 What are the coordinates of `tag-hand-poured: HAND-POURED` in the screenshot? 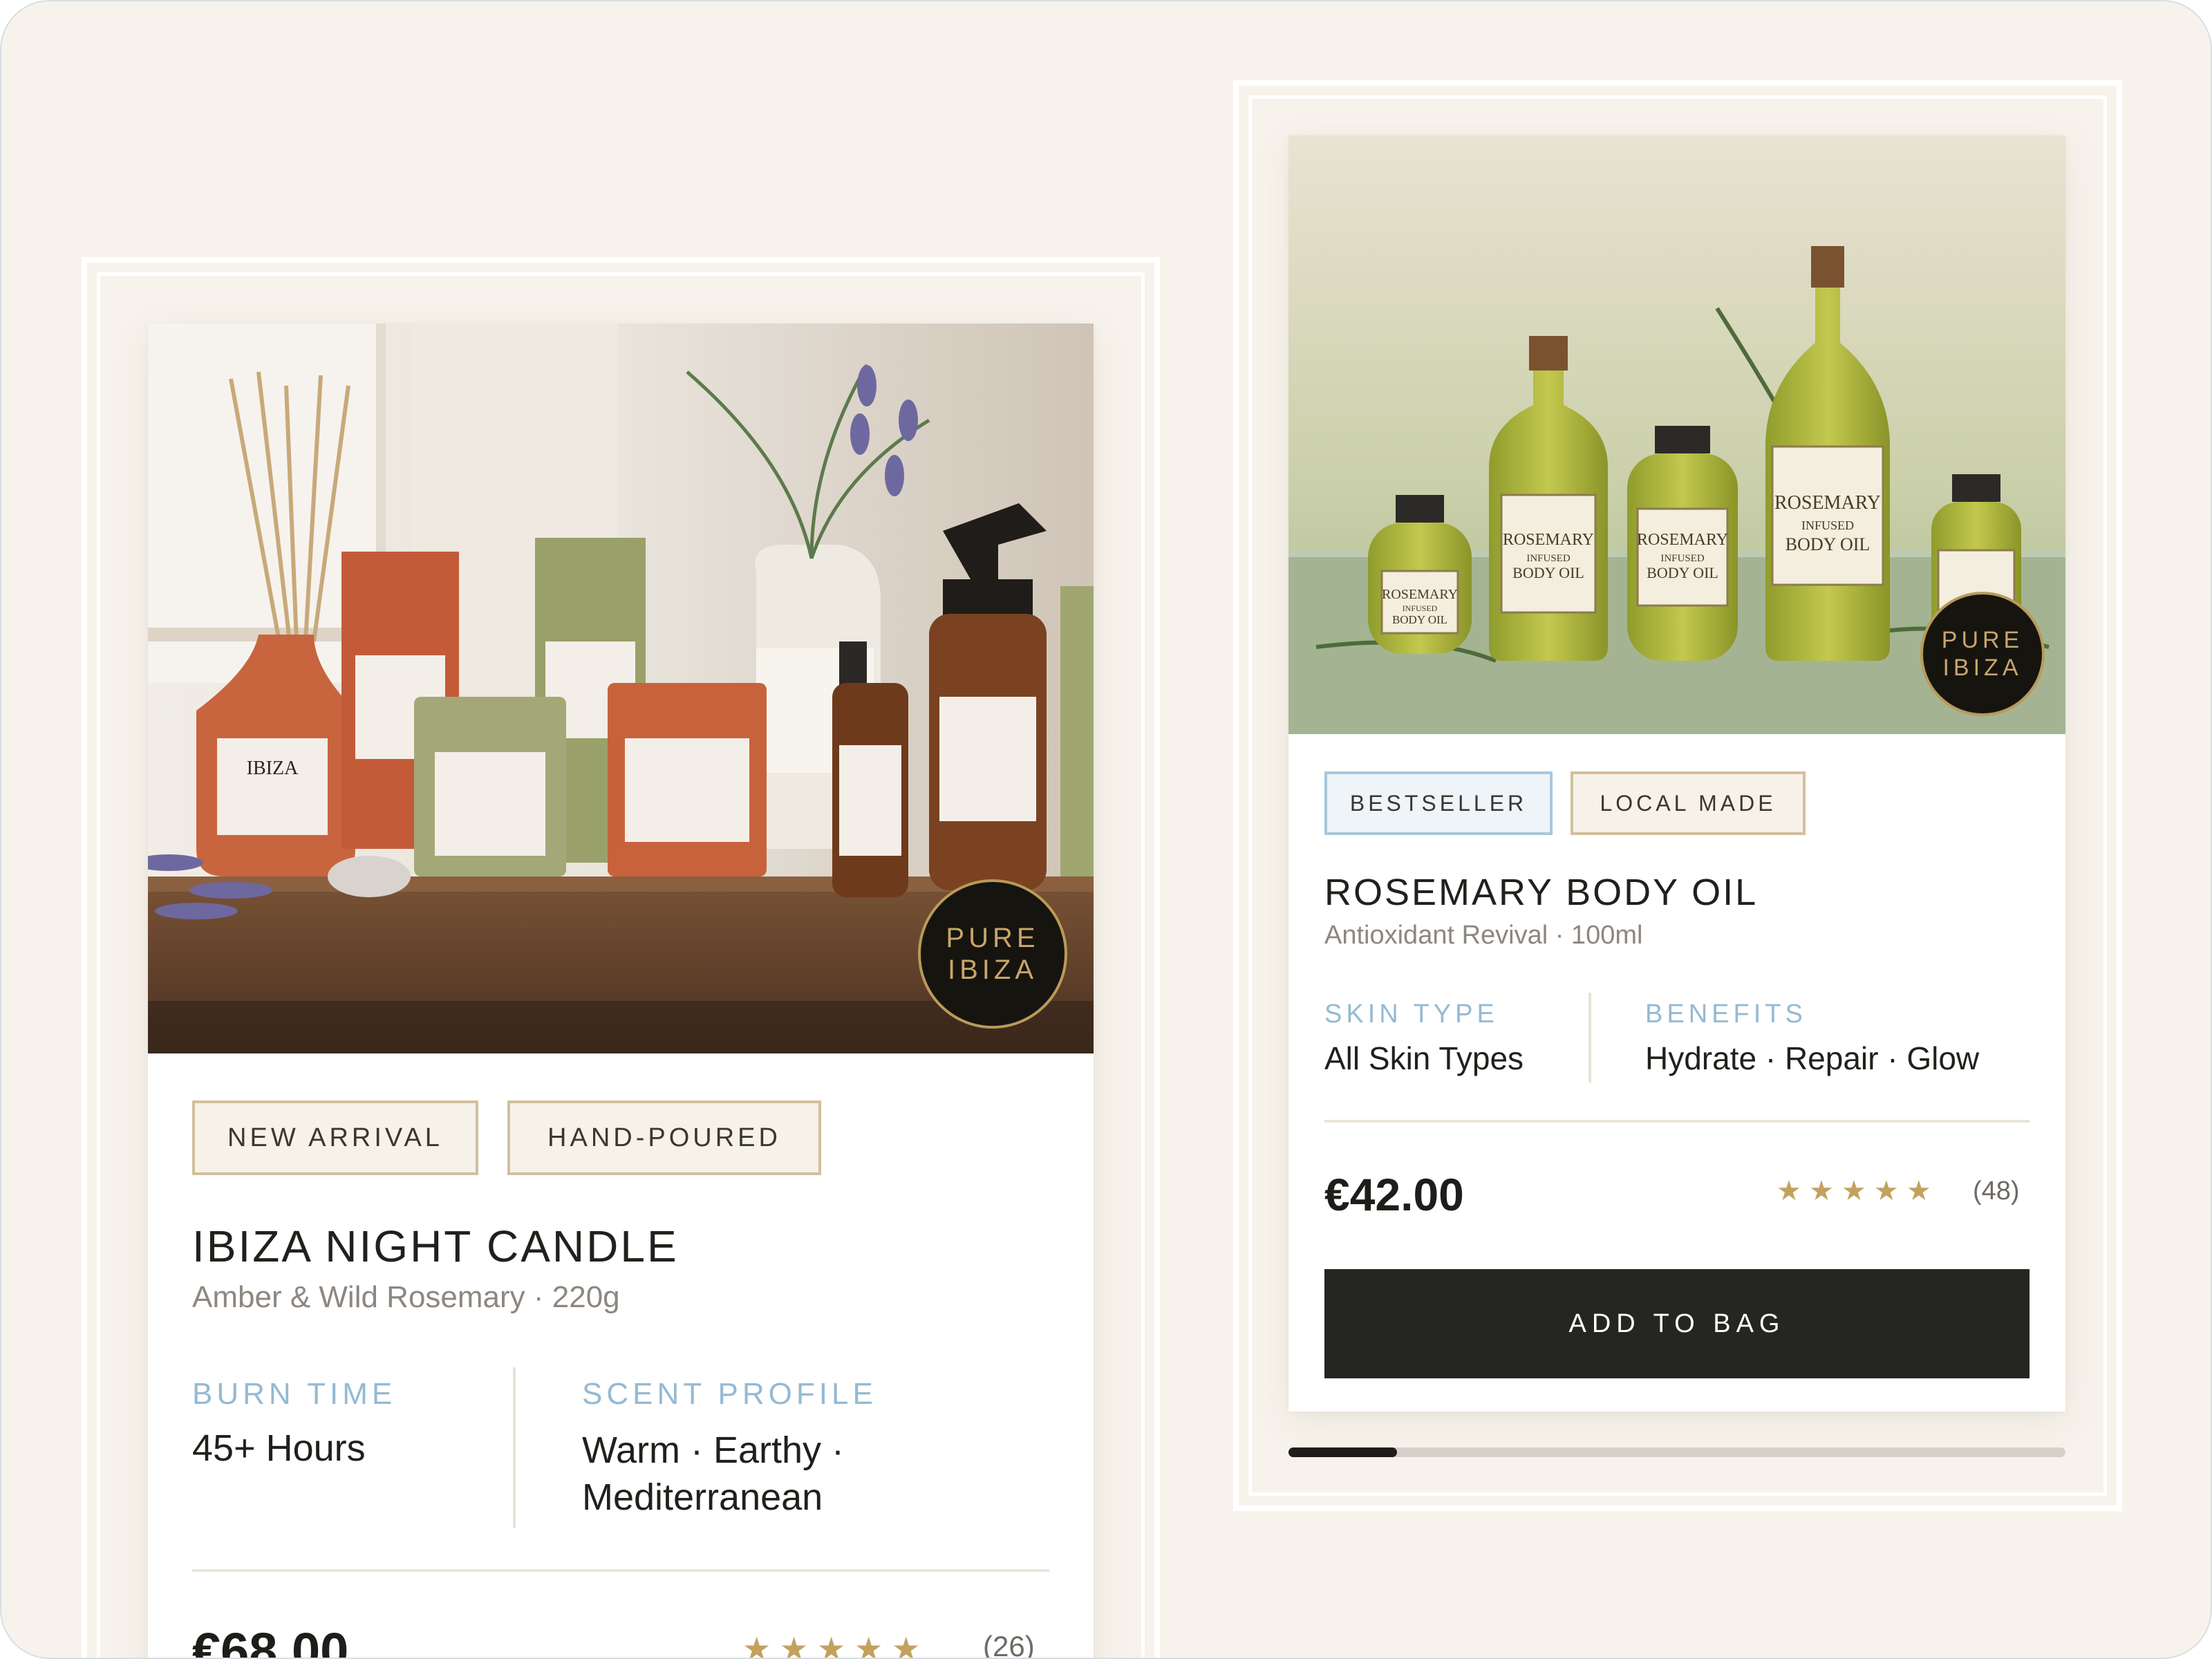 It's located at (664, 1138).